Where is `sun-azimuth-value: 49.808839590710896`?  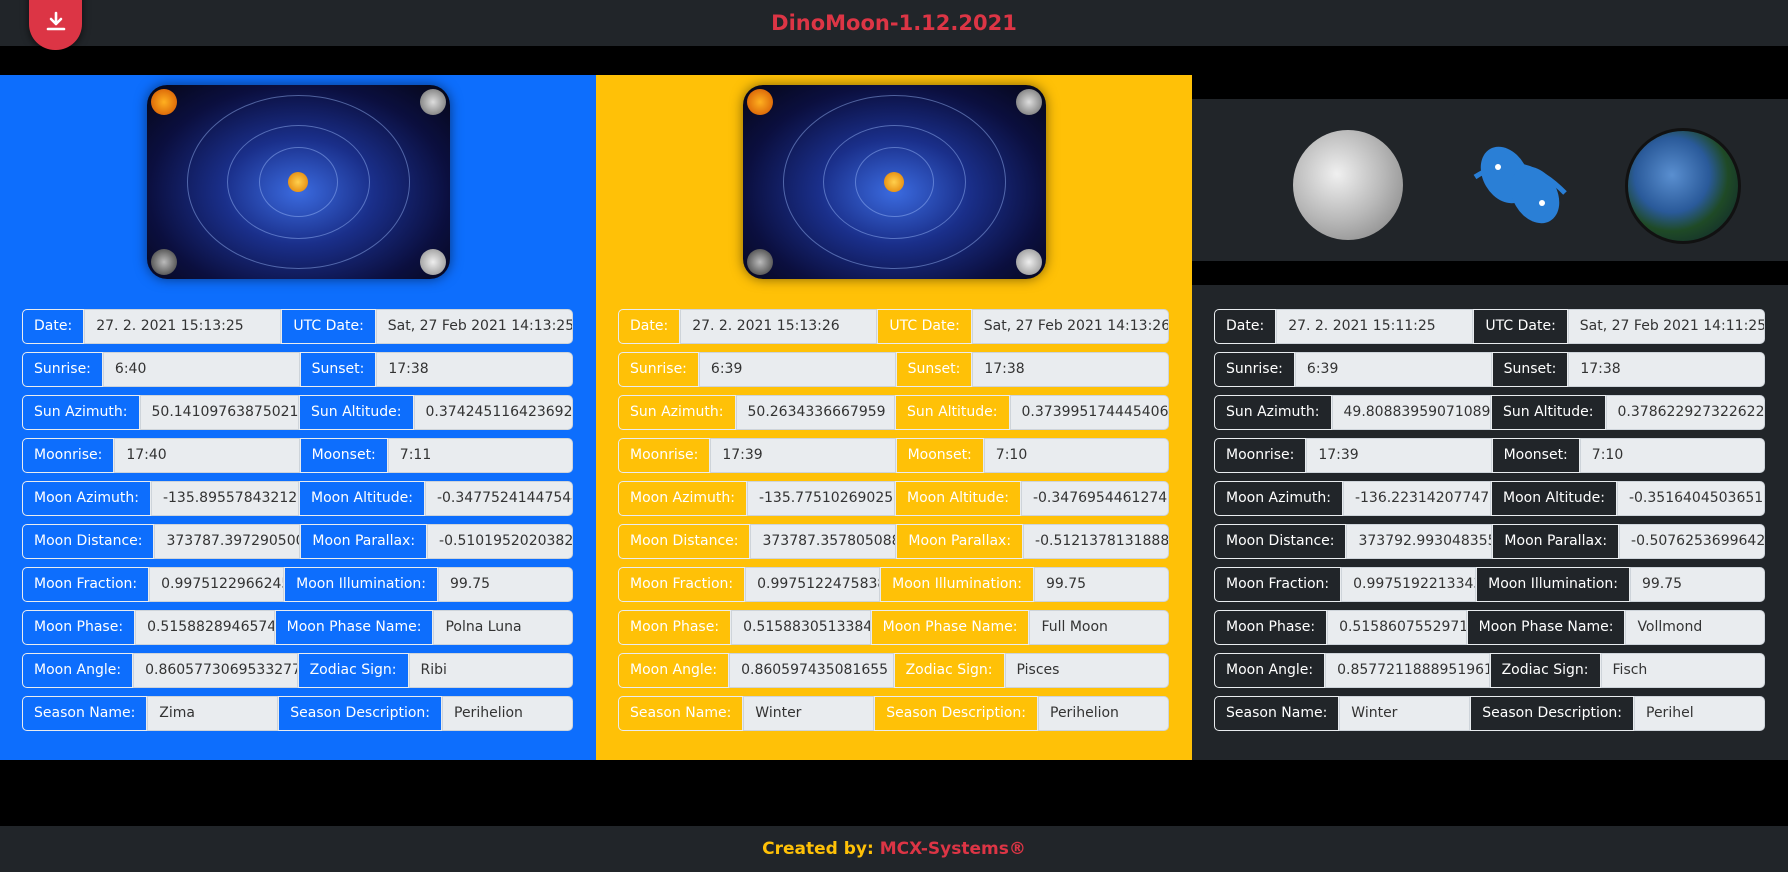 sun-azimuth-value: 49.808839590710896 is located at coordinates (1411, 412).